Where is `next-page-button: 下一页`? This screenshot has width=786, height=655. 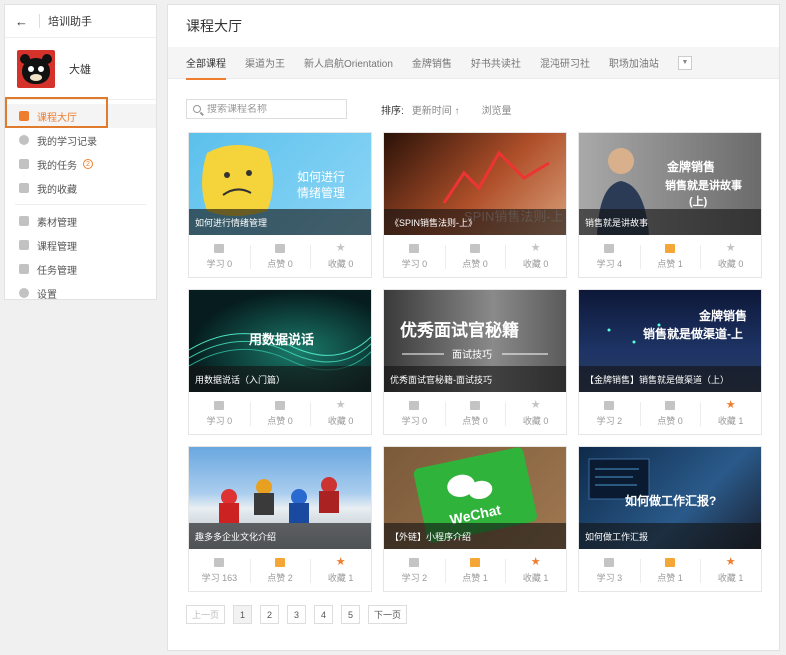 next-page-button: 下一页 is located at coordinates (388, 614).